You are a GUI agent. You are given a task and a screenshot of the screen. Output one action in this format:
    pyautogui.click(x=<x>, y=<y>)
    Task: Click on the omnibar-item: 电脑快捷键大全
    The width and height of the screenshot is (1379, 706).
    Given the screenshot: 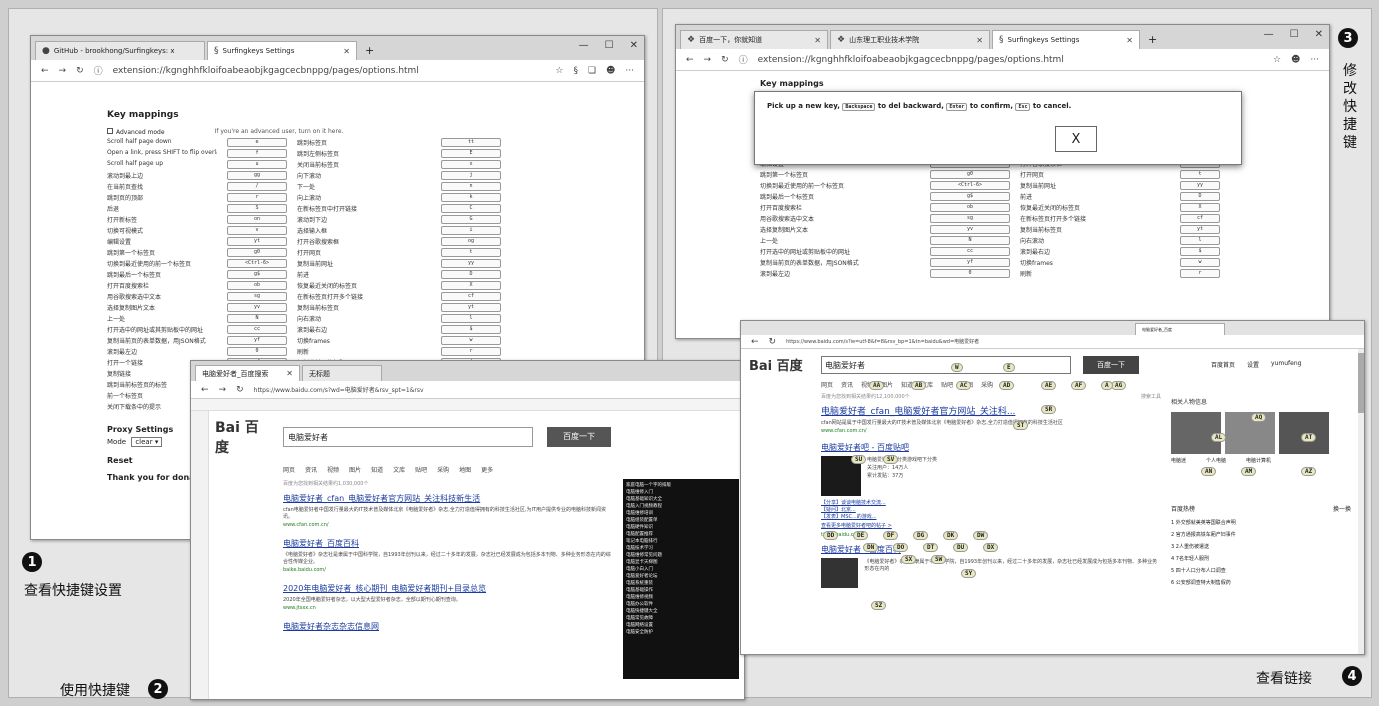 What is the action you would take?
    pyautogui.click(x=681, y=611)
    